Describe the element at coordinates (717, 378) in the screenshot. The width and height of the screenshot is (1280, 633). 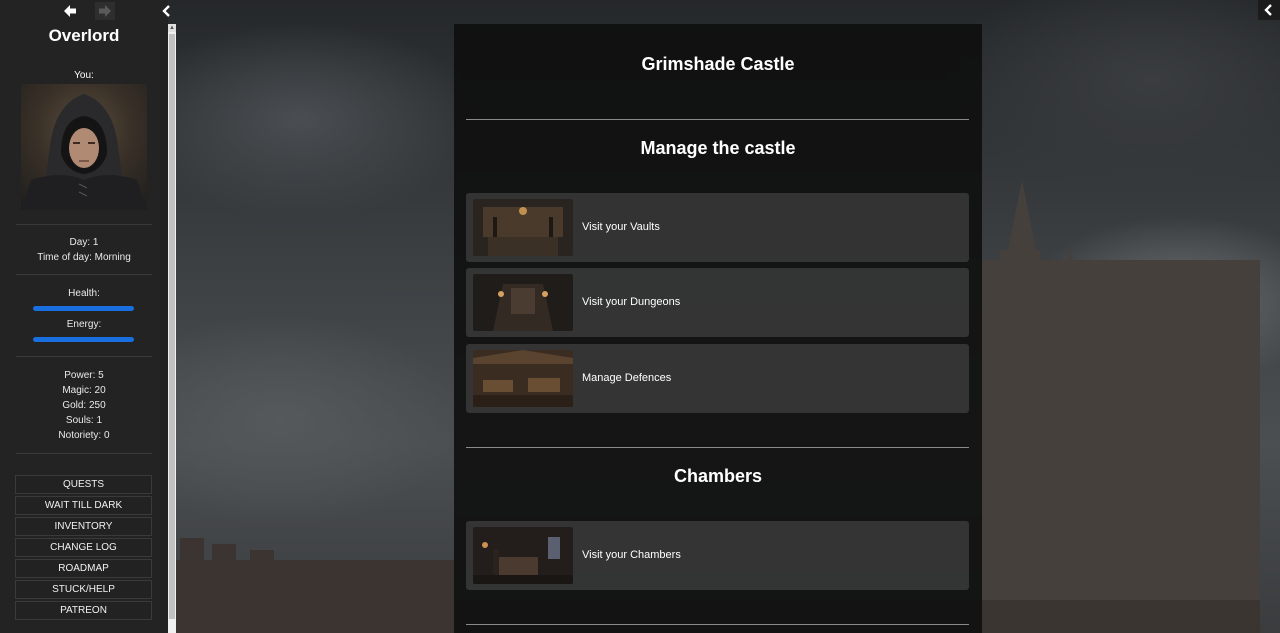
I see `manage-defences-card: Manage Defences` at that location.